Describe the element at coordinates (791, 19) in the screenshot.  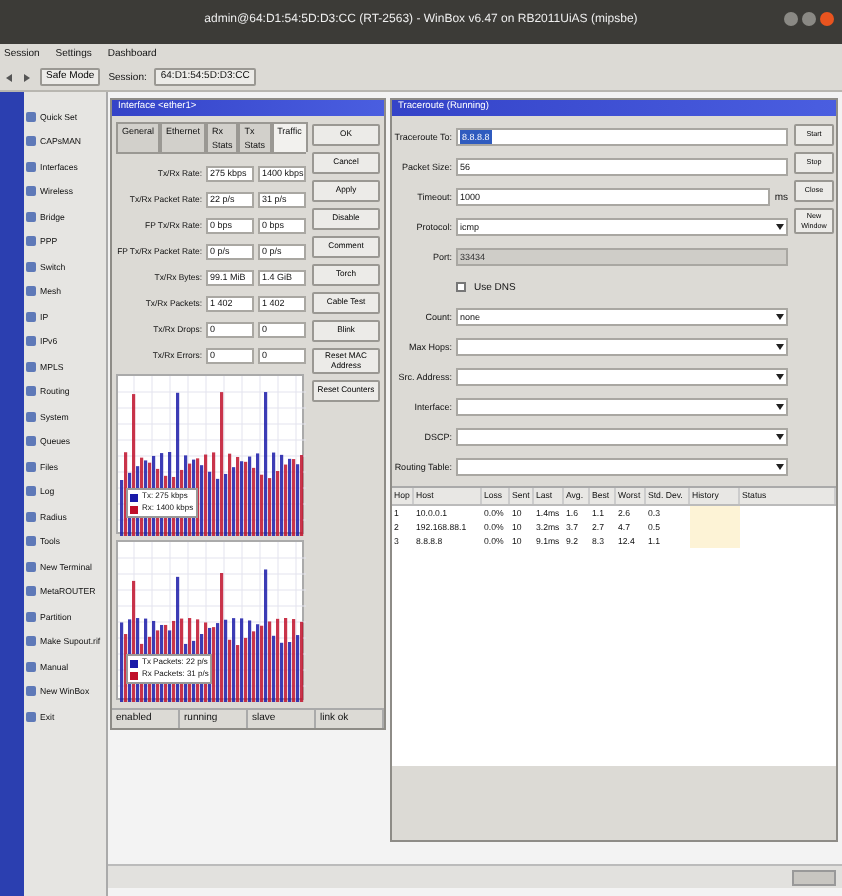
I see `minimize-button` at that location.